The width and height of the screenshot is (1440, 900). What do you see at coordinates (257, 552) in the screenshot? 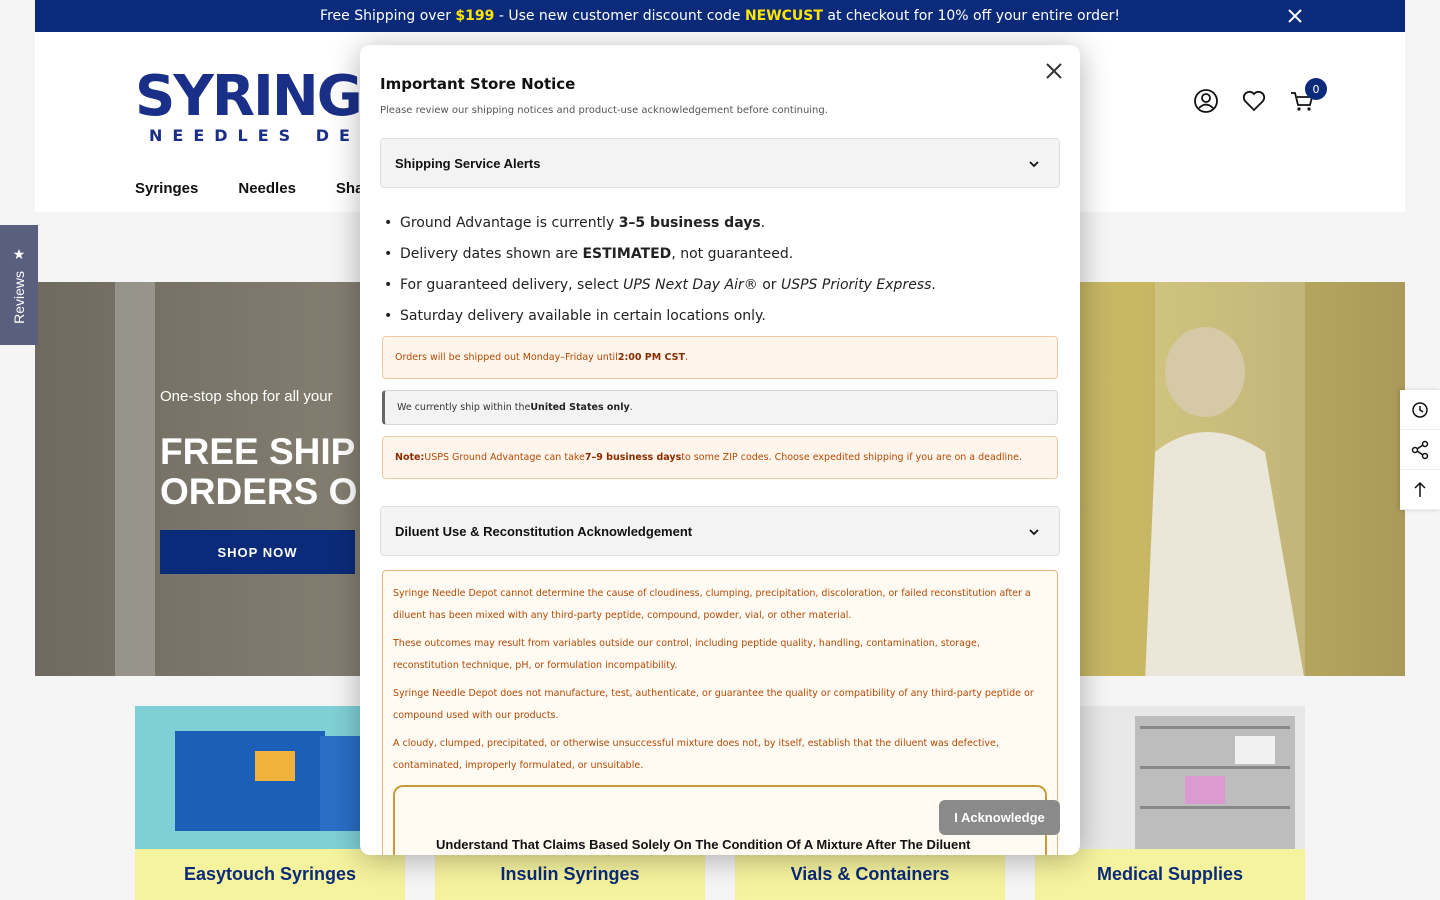
I see `shop-now-button: SHOP NOW` at bounding box center [257, 552].